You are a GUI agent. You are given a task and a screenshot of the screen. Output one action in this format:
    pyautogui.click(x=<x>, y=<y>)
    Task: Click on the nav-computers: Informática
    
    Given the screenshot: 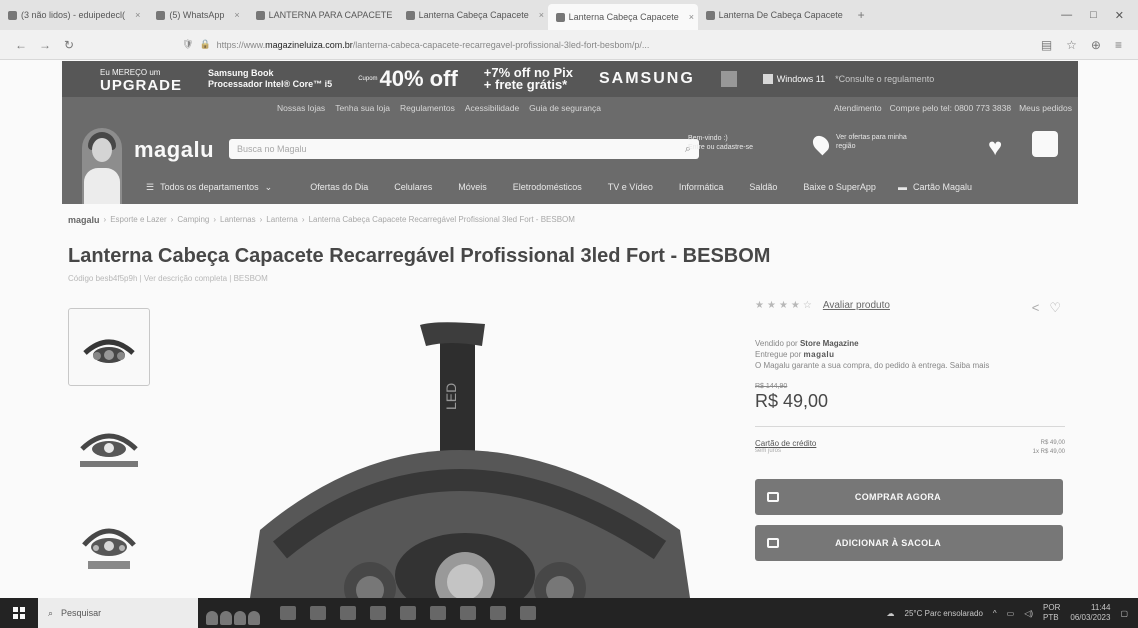 What is the action you would take?
    pyautogui.click(x=701, y=187)
    